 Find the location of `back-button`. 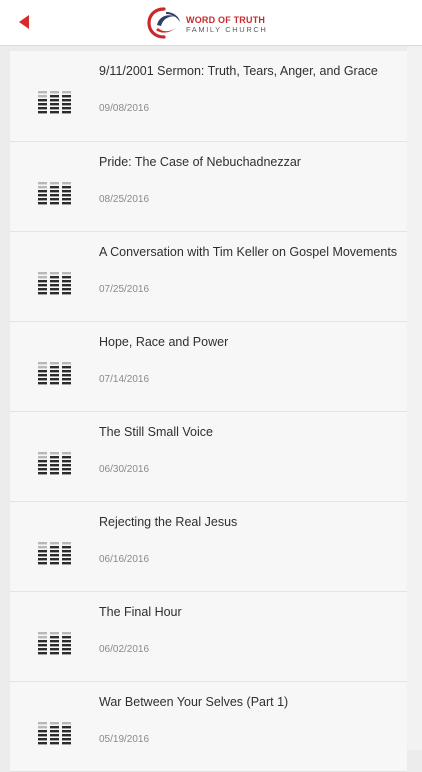

back-button is located at coordinates (24, 22).